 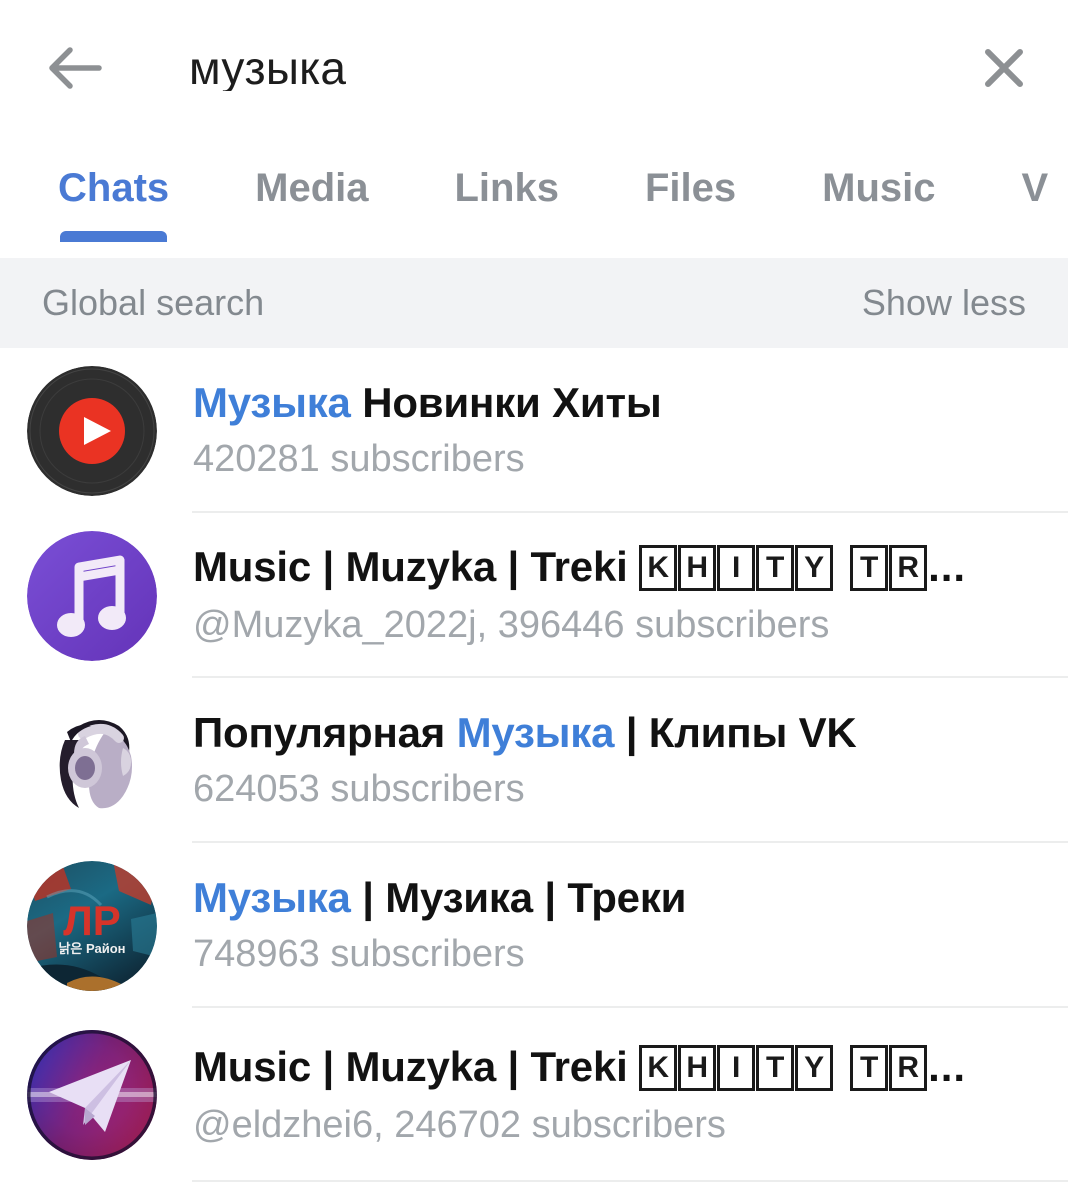 I want to click on telegram-plane-gradient-avatar, so click(x=92, y=1095).